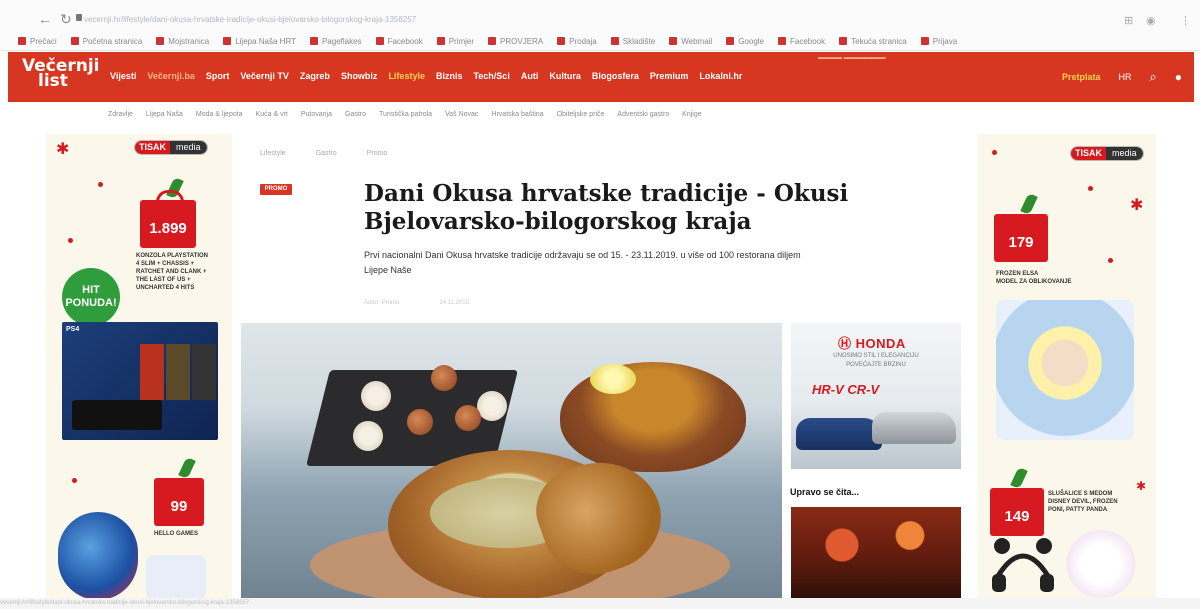  I want to click on ad-desc-left-2: HELLO GAMES, so click(176, 534).